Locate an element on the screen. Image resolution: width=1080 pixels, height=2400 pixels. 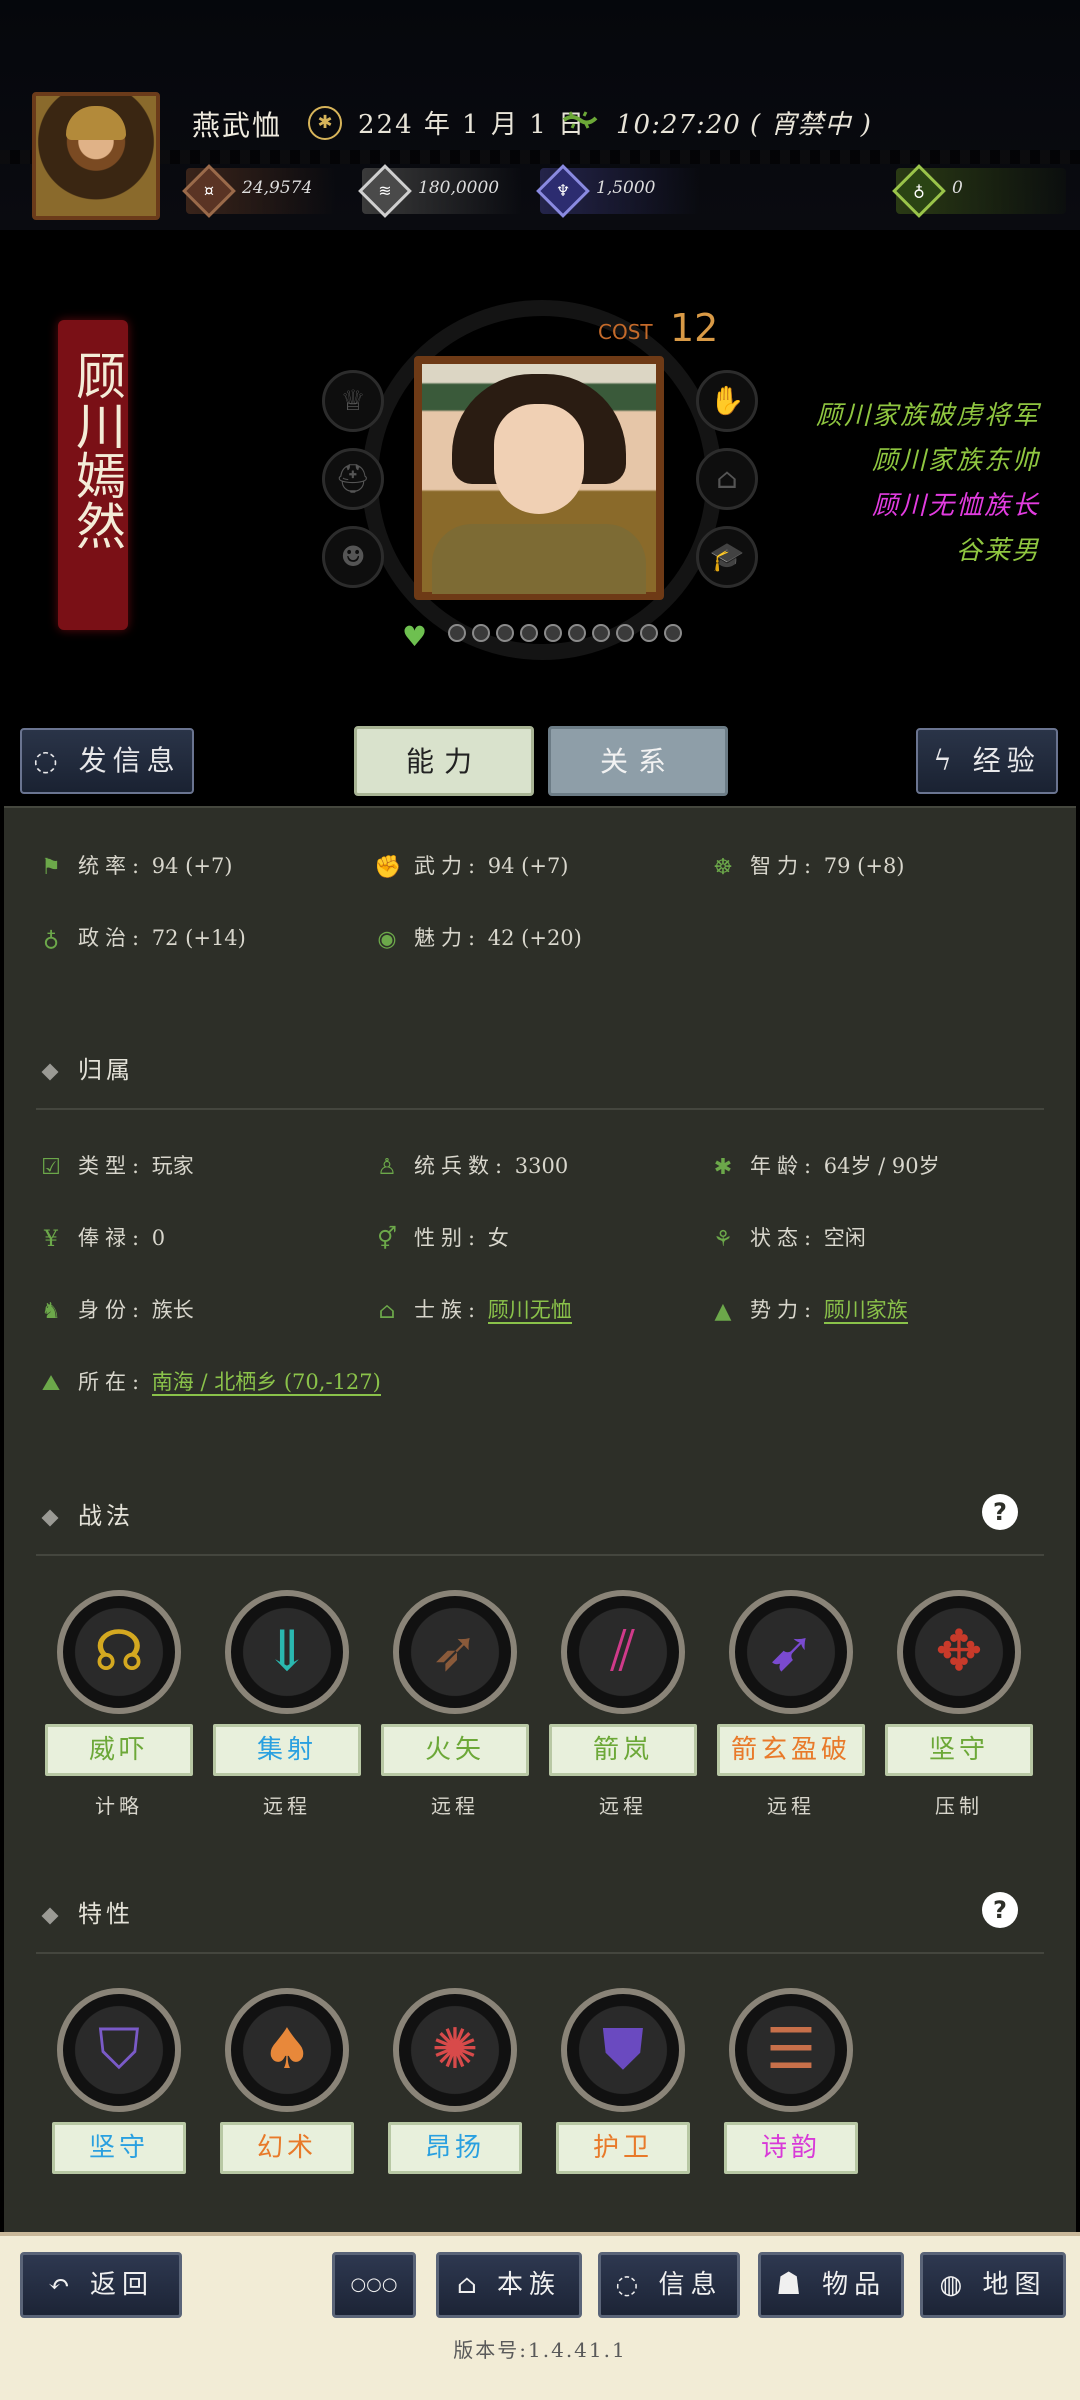
silver-resource: ≋ 180,0000 is located at coordinates (440, 191).